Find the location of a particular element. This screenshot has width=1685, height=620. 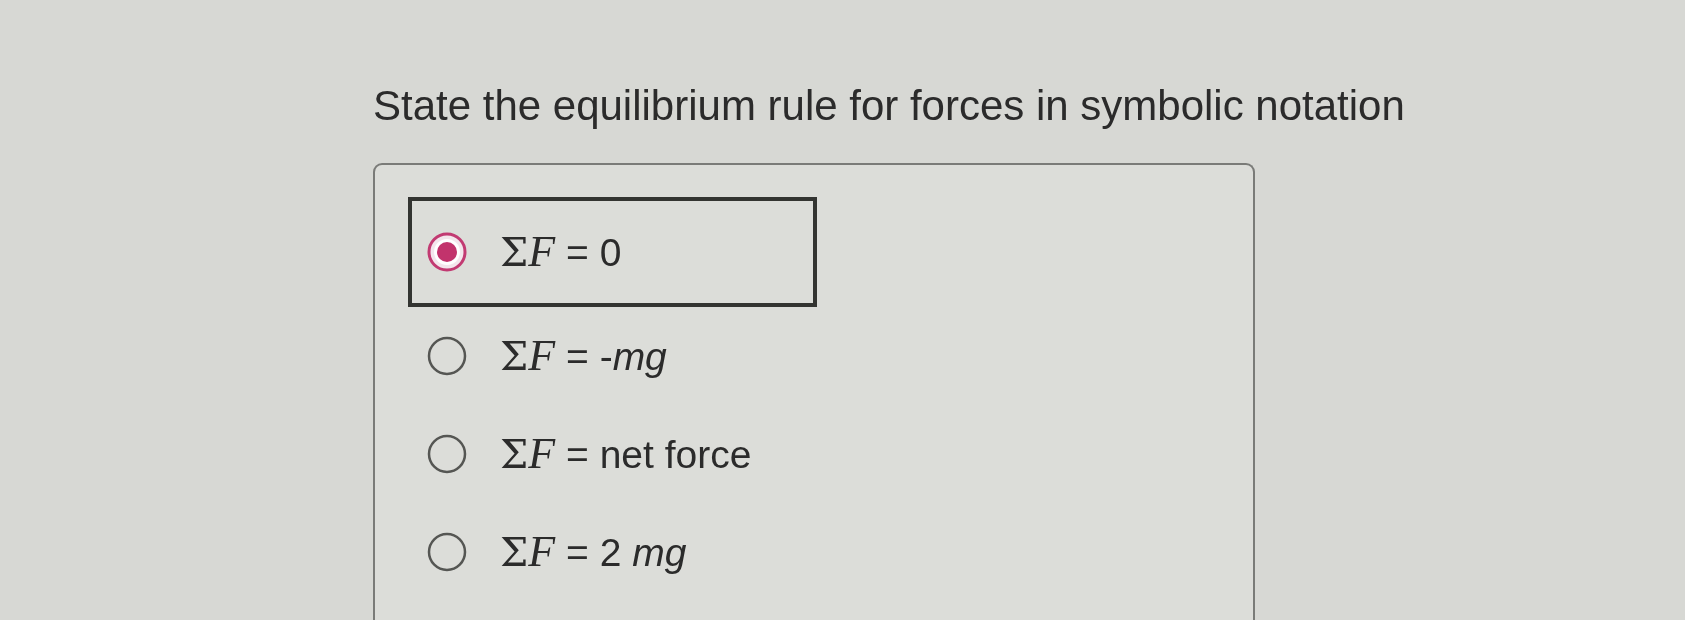

option-label: ΣF = -mg is located at coordinates (583, 356).